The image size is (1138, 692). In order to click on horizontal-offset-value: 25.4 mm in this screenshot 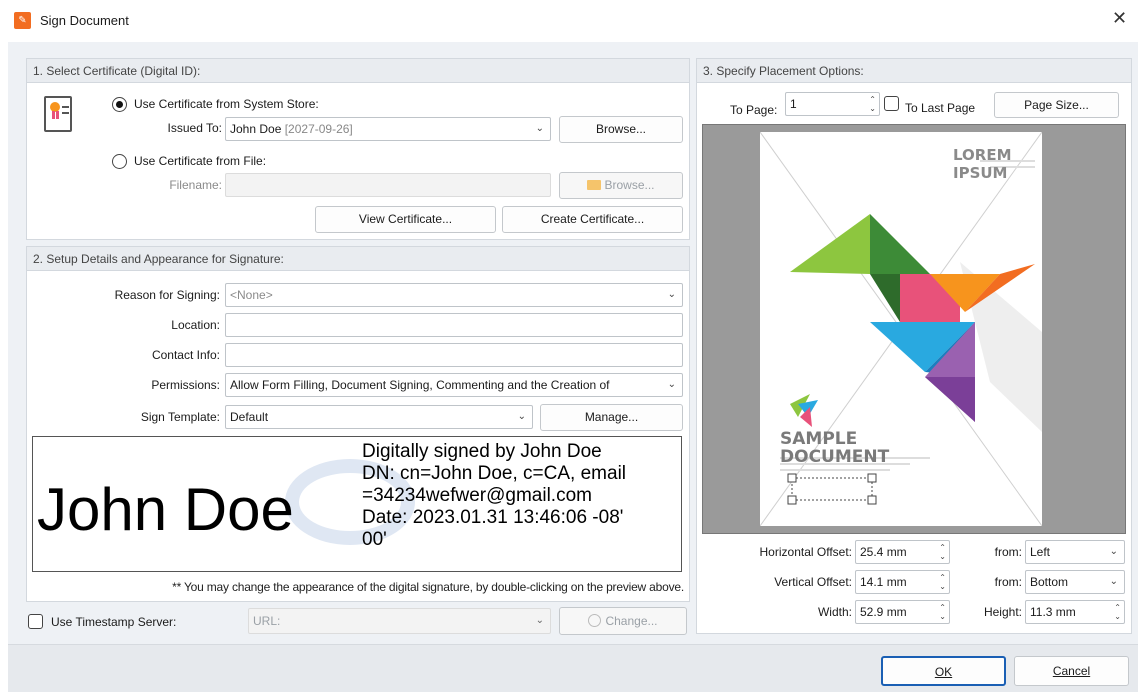, I will do `click(883, 552)`.